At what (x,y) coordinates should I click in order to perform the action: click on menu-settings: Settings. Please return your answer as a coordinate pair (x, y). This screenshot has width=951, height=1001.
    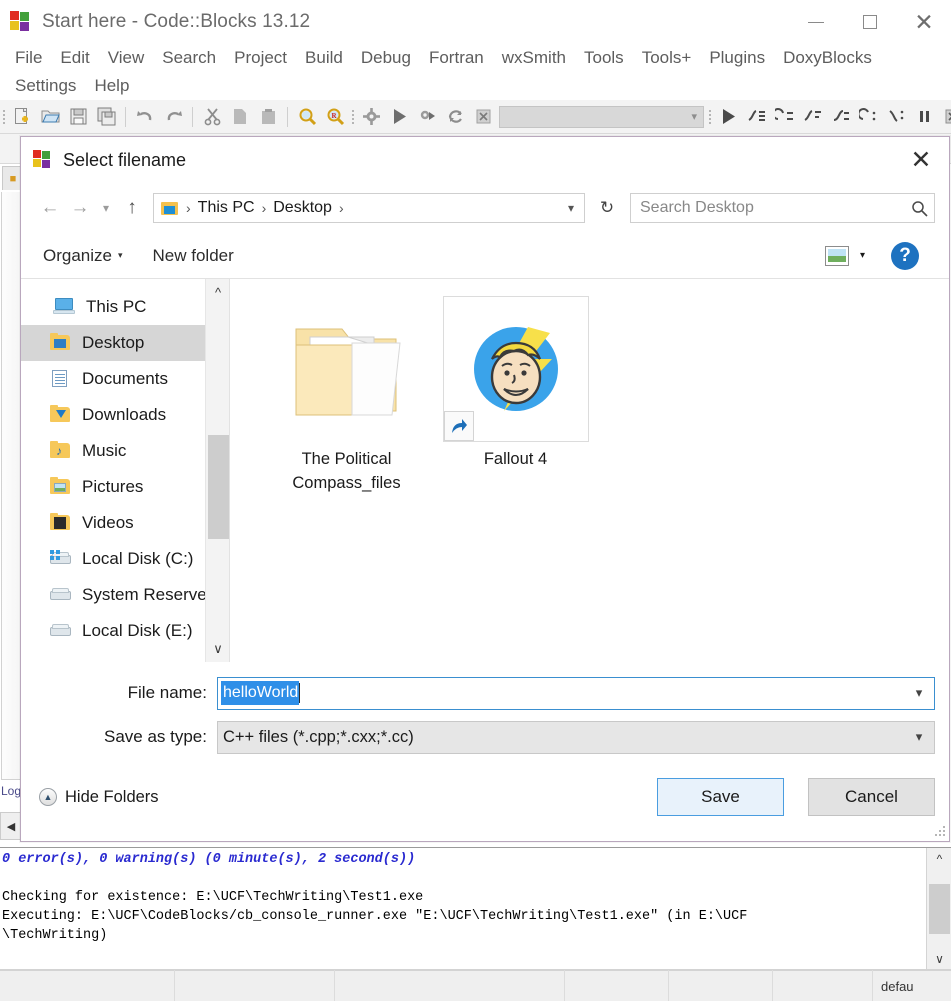
    Looking at the image, I should click on (45, 86).